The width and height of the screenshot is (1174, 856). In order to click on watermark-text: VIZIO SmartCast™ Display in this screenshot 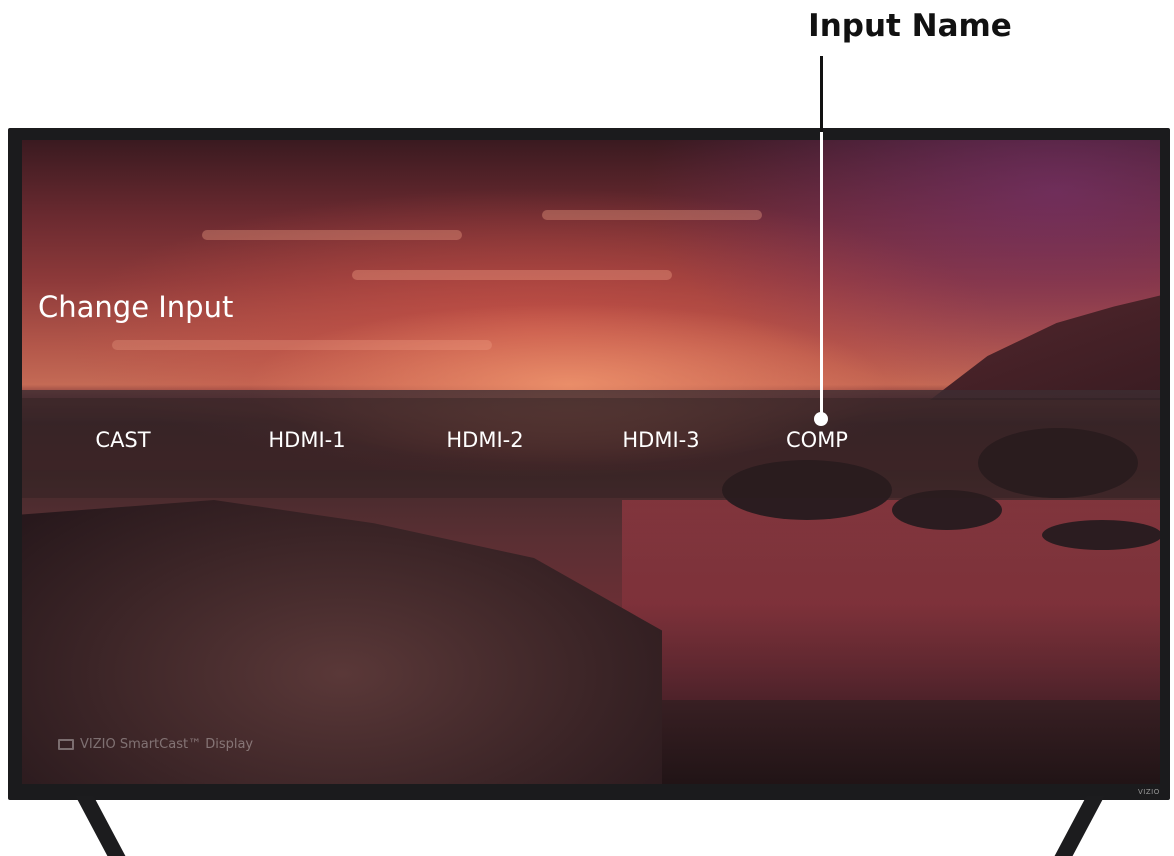, I will do `click(167, 744)`.